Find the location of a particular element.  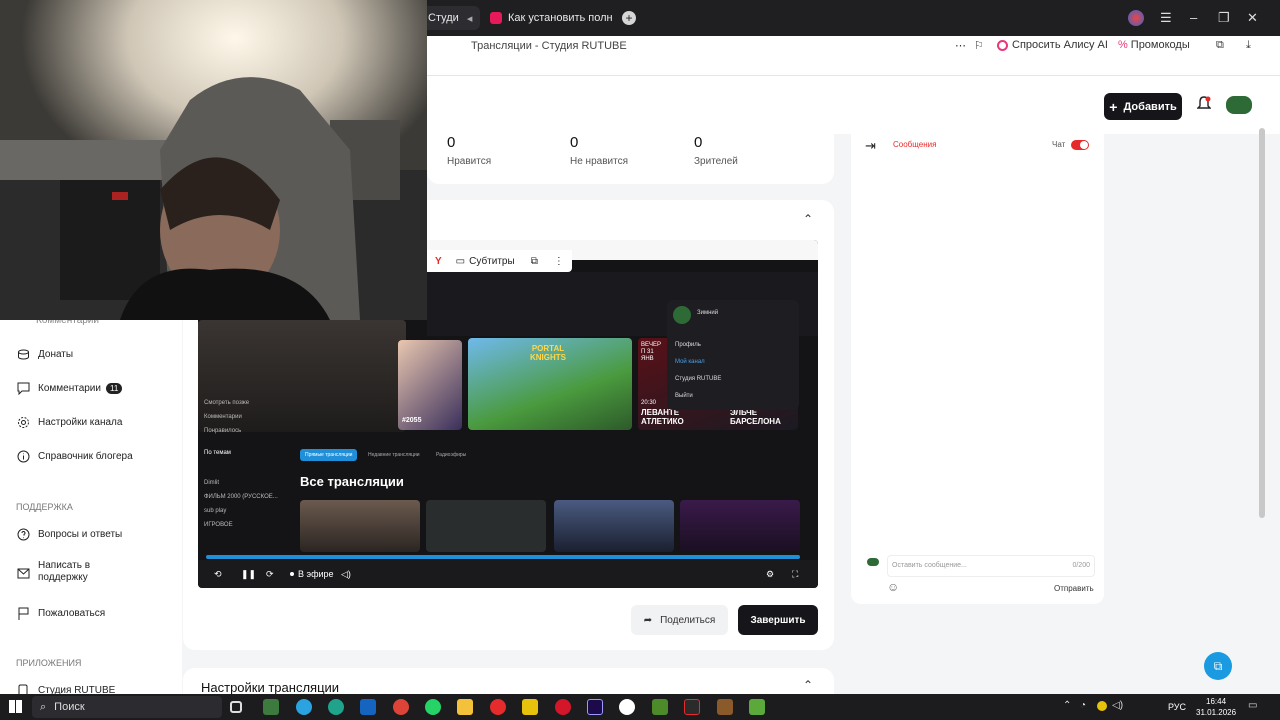

browser-tab-howto: Как установить полную в is located at coordinates (547, 18).